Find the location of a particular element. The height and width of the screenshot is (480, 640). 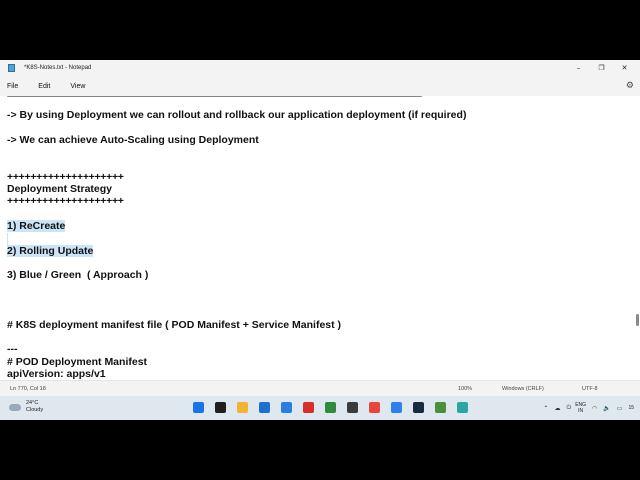

encoding: UTF-8 is located at coordinates (590, 389).